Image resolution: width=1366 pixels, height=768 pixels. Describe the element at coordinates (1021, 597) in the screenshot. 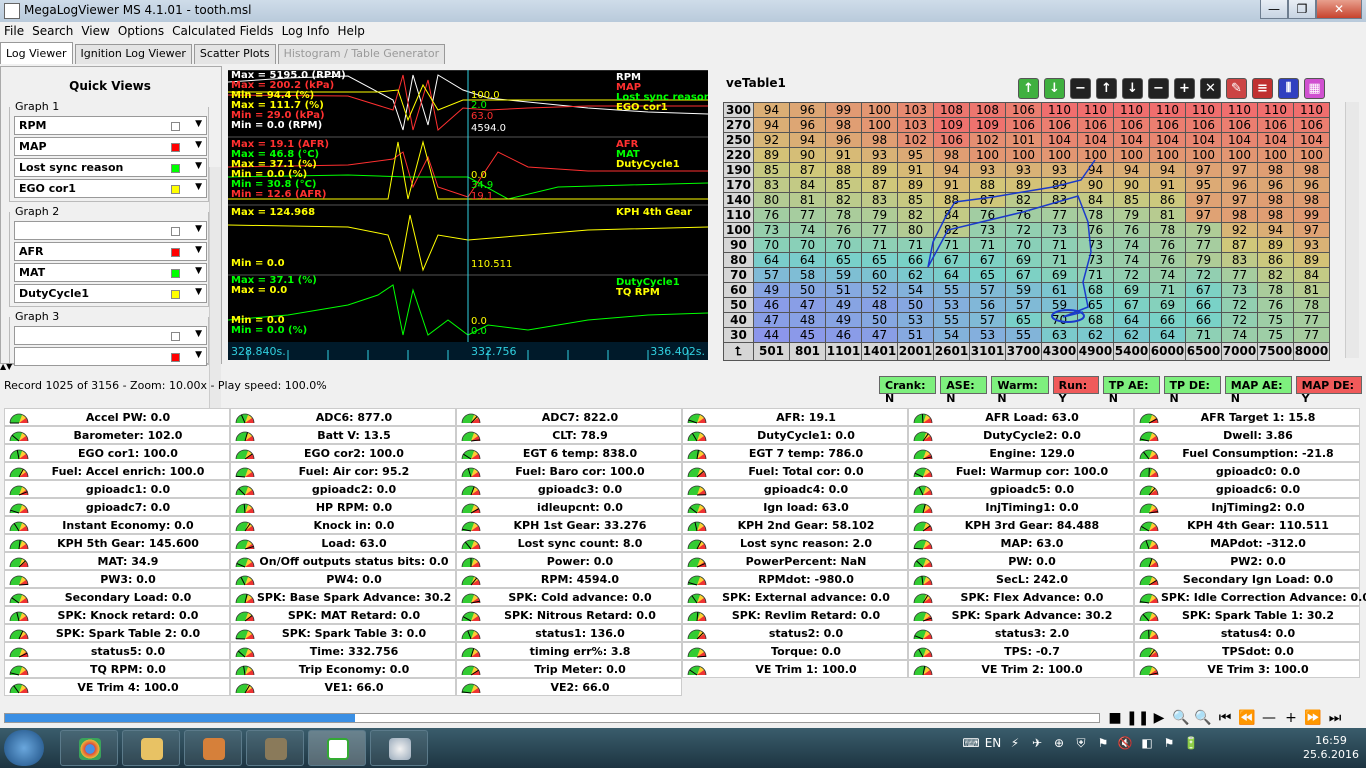

I see `gauge-cell: SPK: Flex Advance: 0.0` at that location.